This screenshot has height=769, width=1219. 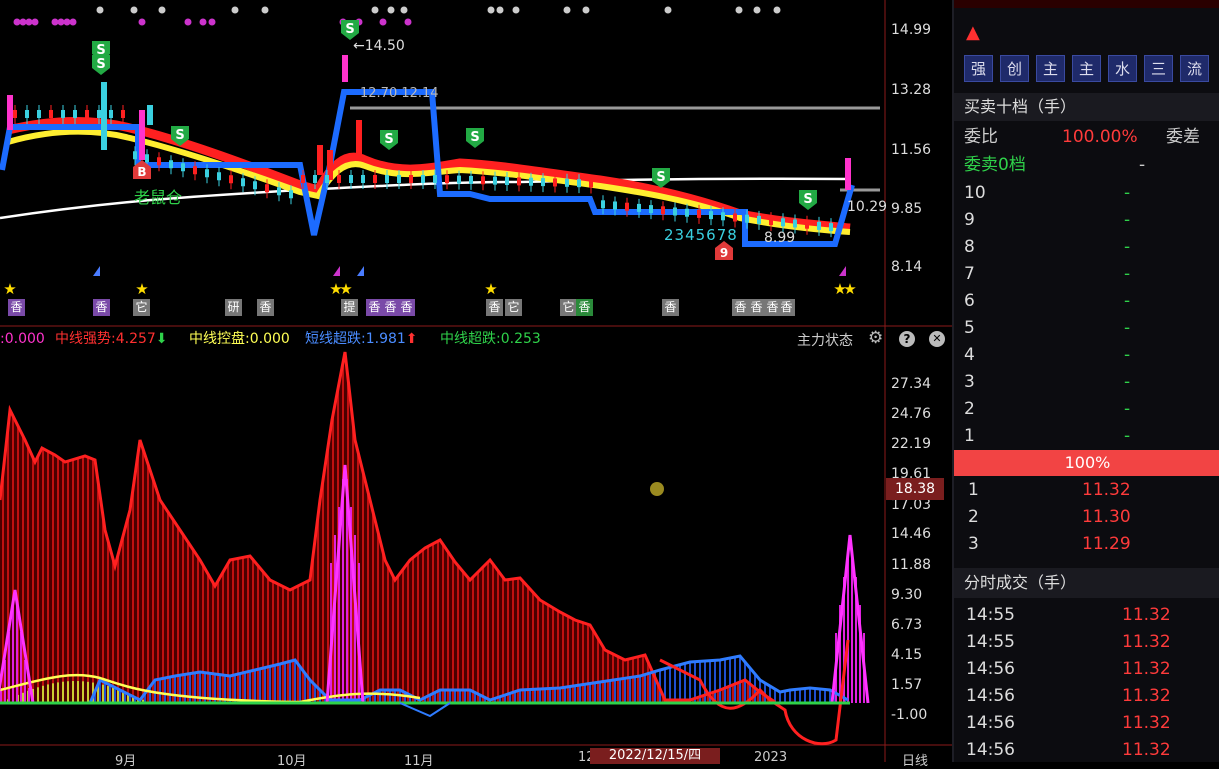 What do you see at coordinates (161, 339) in the screenshot?
I see `down-arrow-icon: ⬇` at bounding box center [161, 339].